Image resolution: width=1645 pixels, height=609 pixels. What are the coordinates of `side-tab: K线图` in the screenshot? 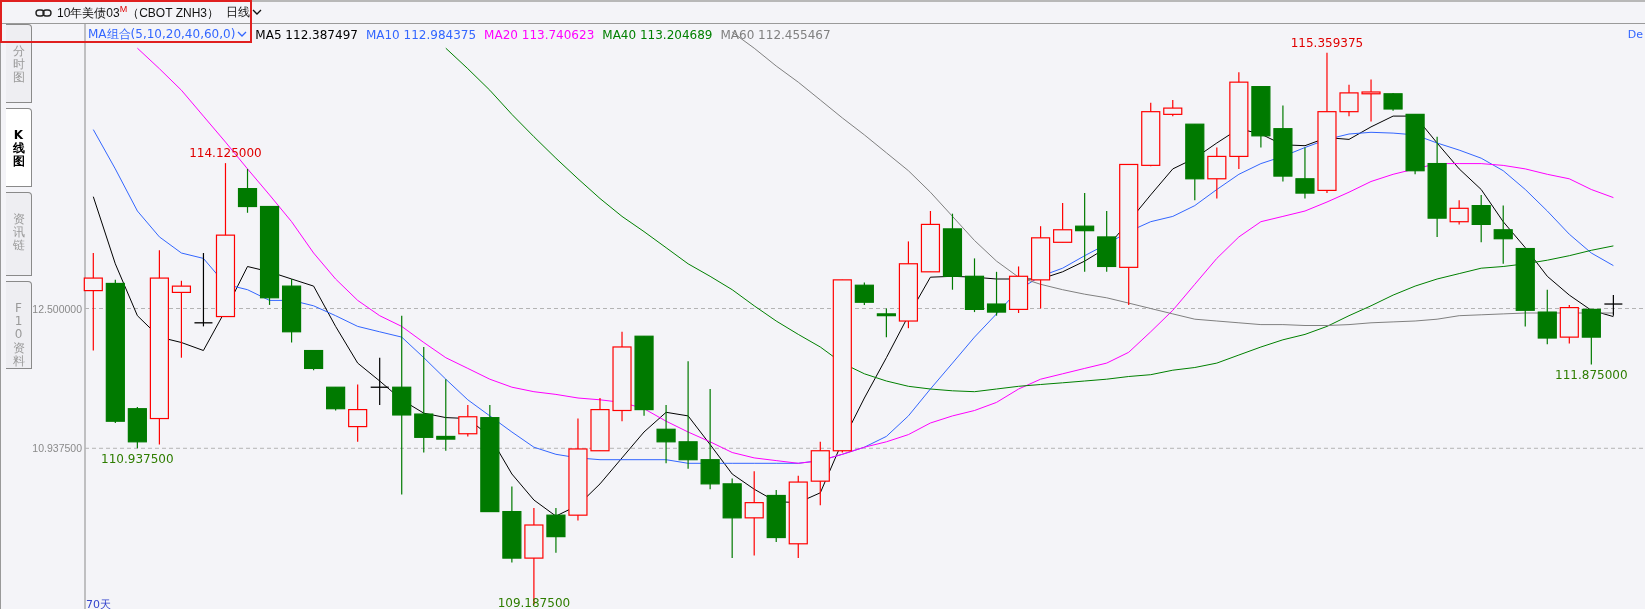 It's located at (19, 147).